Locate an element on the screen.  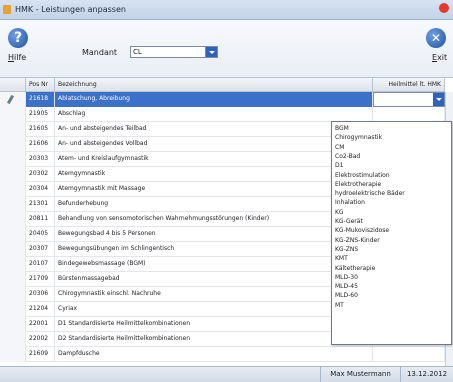
dropdown-option: Elektrotherapie is located at coordinates (358, 184).